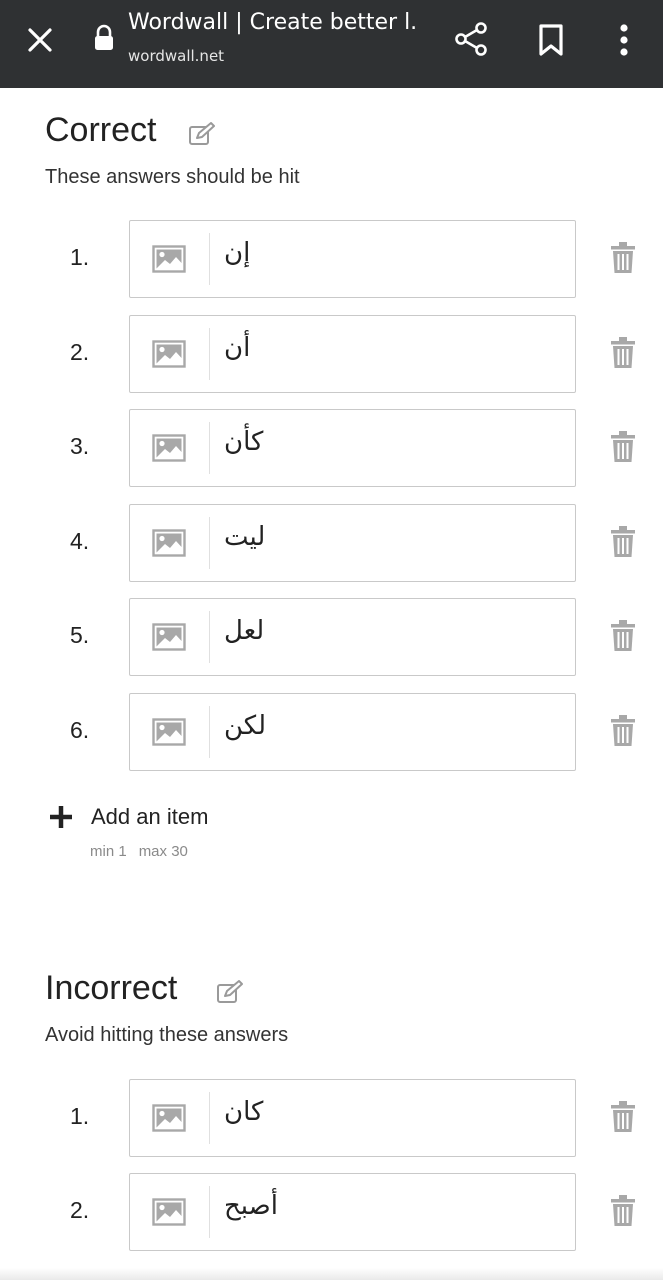  Describe the element at coordinates (389, 732) in the screenshot. I see `item-text-field: لكن` at that location.